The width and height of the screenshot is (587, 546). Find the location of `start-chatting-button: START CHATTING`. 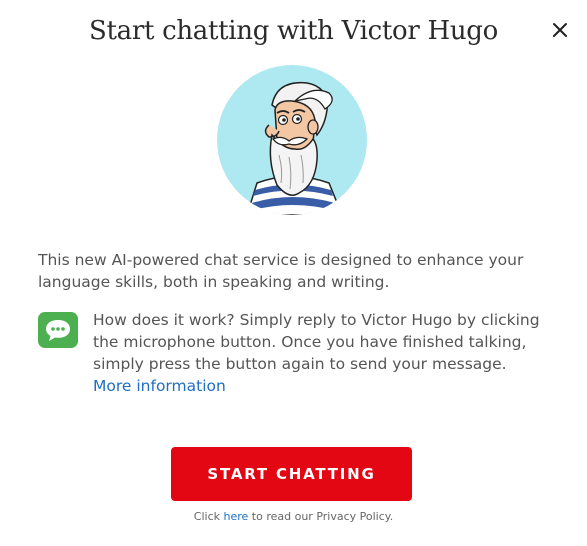

start-chatting-button: START CHATTING is located at coordinates (291, 474).